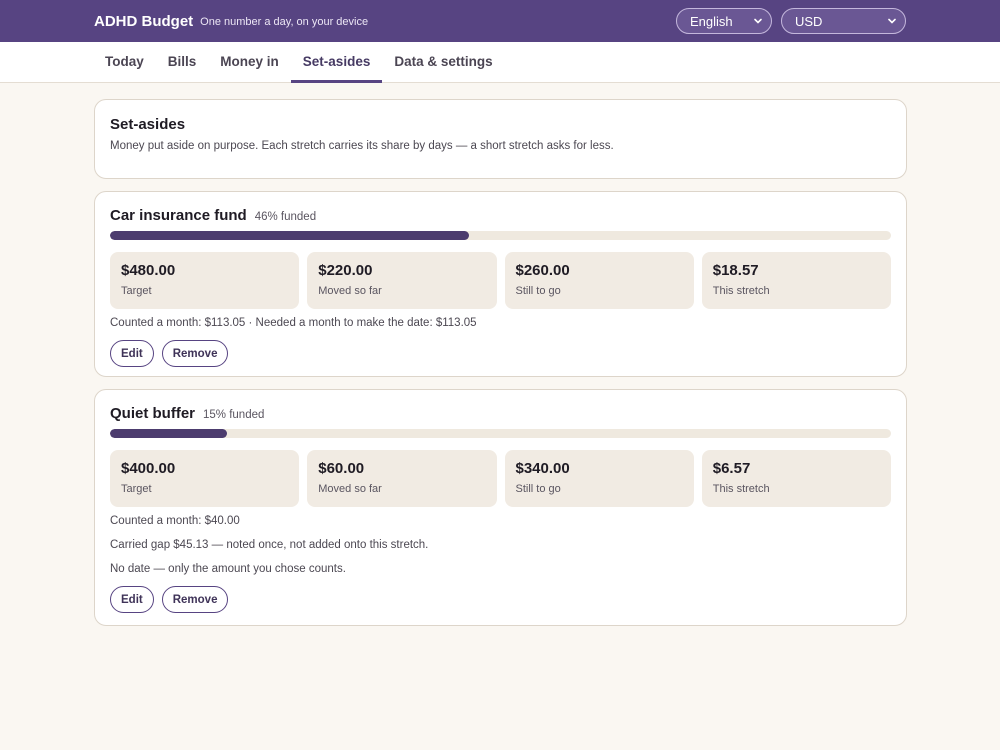  Describe the element at coordinates (178, 215) in the screenshot. I see `fund-name: Car insurance fund` at that location.